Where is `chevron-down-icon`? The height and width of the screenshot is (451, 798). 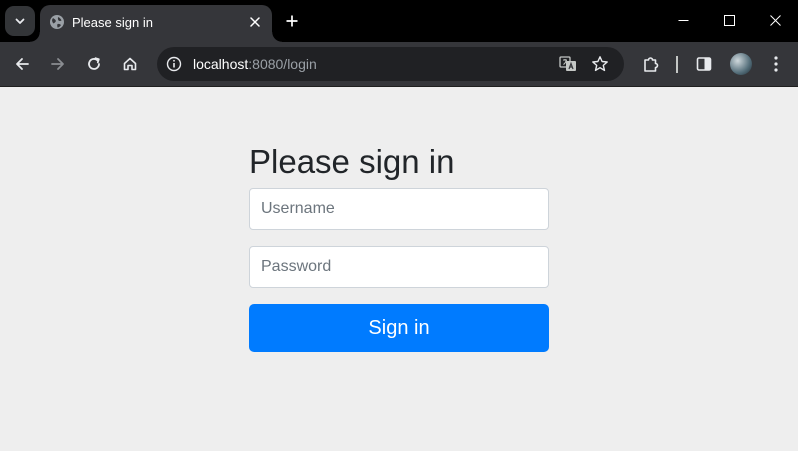 chevron-down-icon is located at coordinates (20, 21).